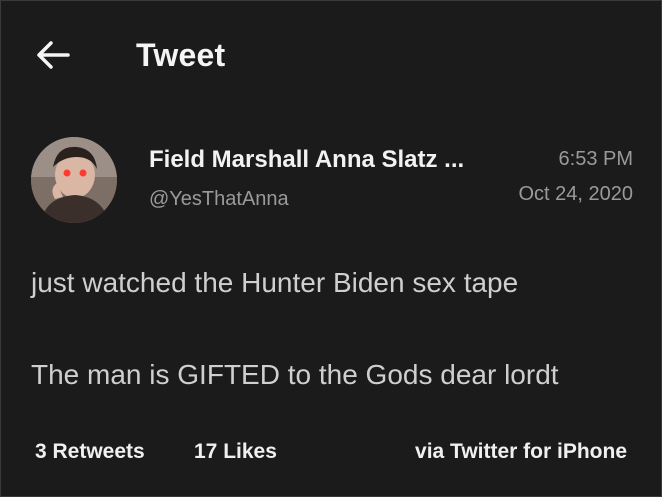 Image resolution: width=662 pixels, height=497 pixels. What do you see at coordinates (90, 452) in the screenshot?
I see `retweet-count: 3 Retweets` at bounding box center [90, 452].